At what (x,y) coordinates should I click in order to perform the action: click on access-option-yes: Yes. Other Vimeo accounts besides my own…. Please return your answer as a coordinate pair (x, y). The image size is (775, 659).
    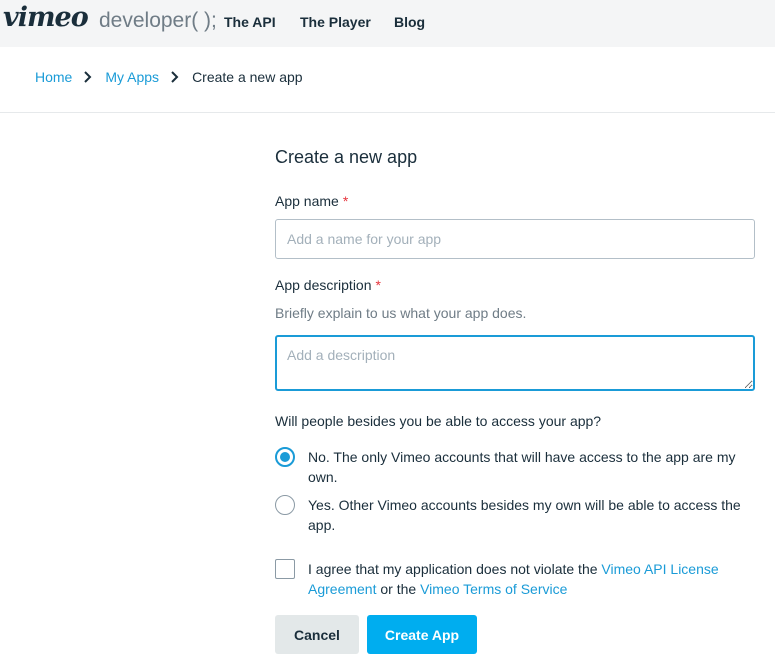
    Looking at the image, I should click on (520, 515).